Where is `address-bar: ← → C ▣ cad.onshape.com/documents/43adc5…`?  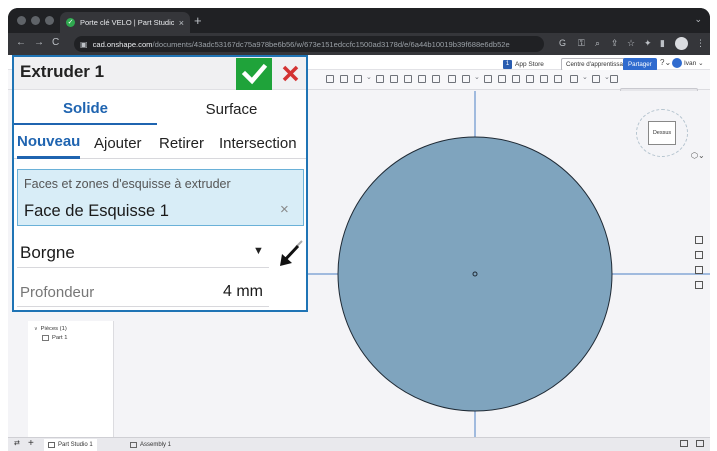
address-bar: ← → C ▣ cad.onshape.com/documents/43adc5… is located at coordinates (359, 44).